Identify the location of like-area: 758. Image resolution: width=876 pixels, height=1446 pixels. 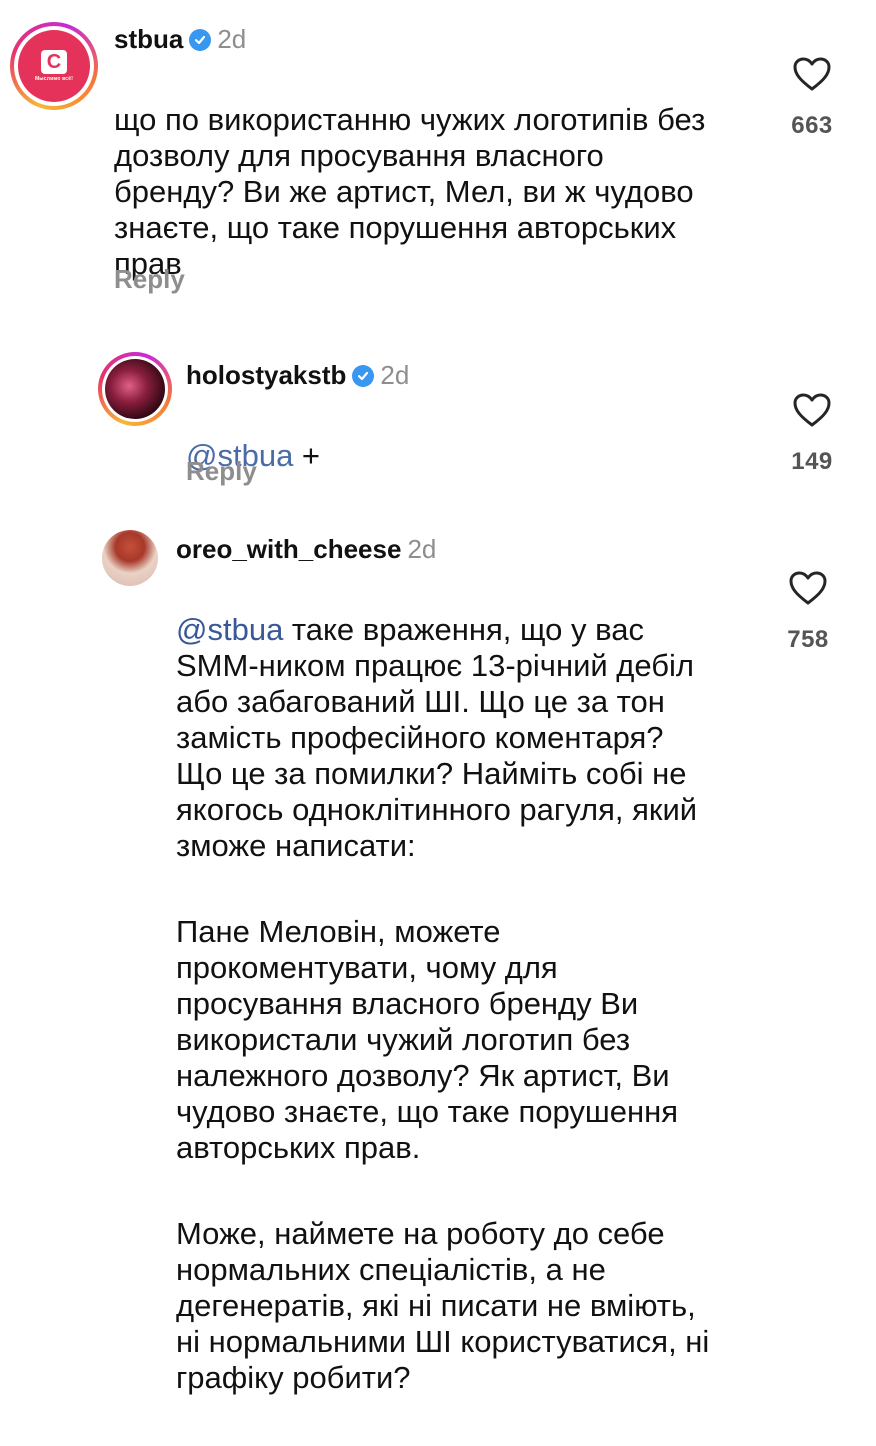
(808, 612).